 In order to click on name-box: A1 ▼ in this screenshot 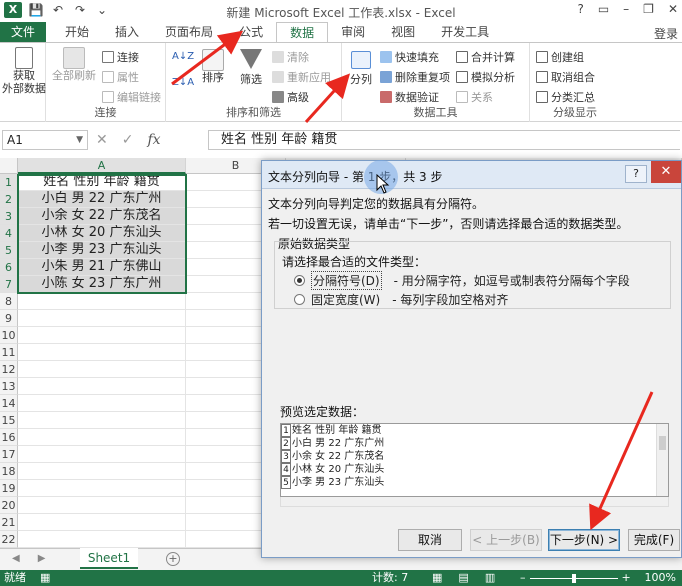, I will do `click(45, 140)`.